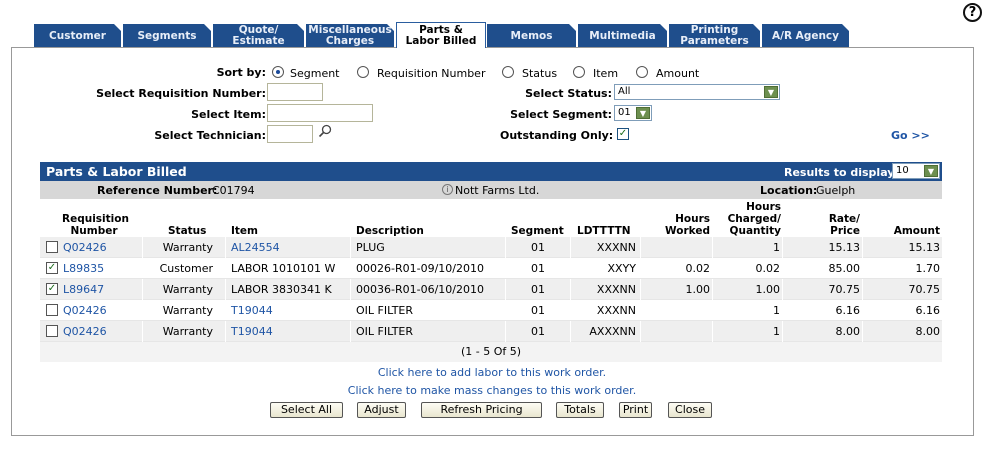  Describe the element at coordinates (181, 93) in the screenshot. I see `requisition-number-label: Select Requisition Number:` at that location.